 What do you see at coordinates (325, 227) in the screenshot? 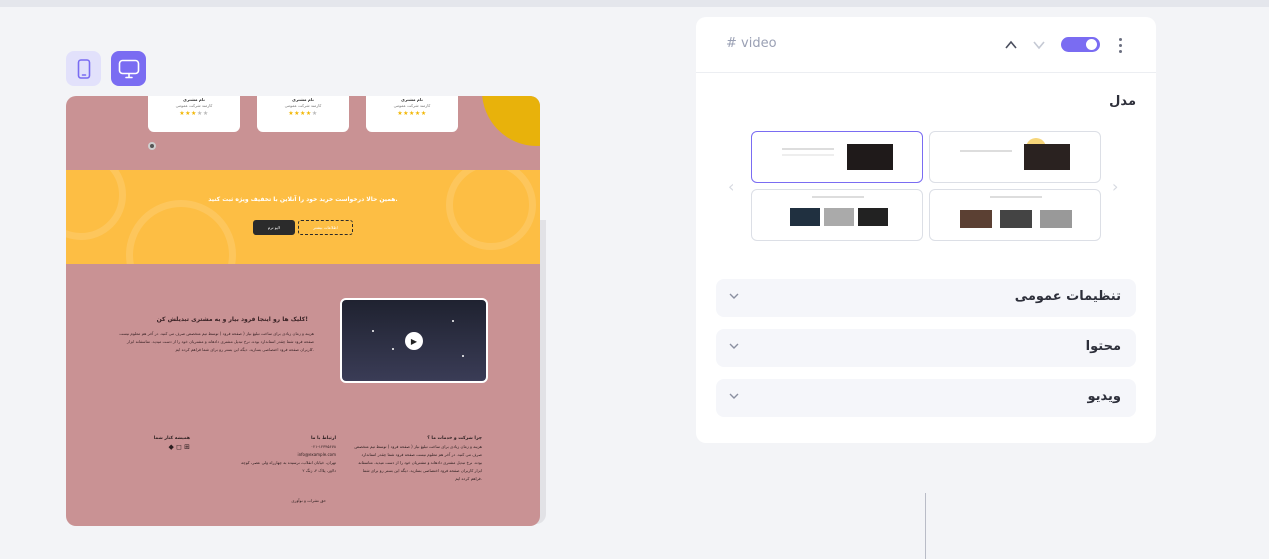
I see `cta-secondary-button: اطلاعات بیشتر` at bounding box center [325, 227].